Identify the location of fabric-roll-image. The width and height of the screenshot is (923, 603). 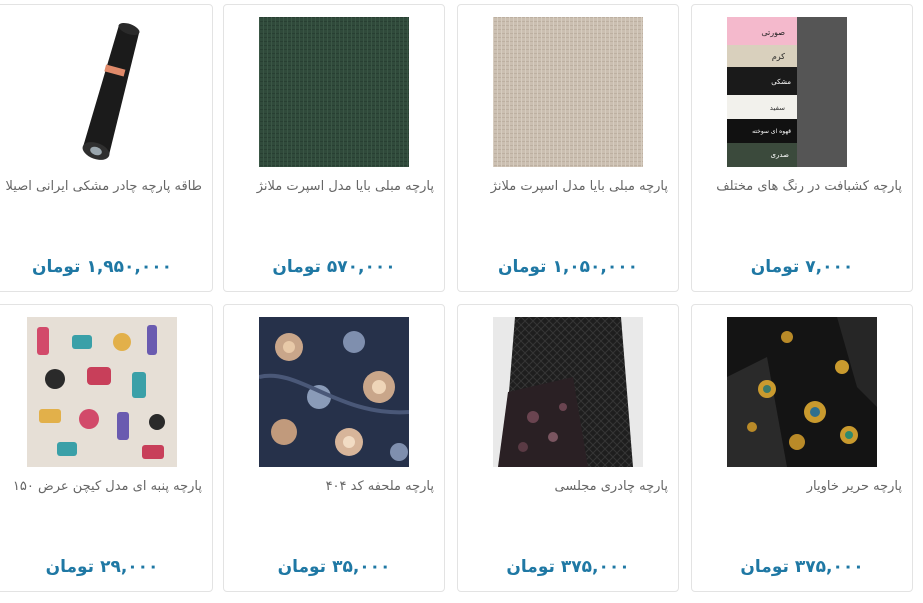
(102, 92).